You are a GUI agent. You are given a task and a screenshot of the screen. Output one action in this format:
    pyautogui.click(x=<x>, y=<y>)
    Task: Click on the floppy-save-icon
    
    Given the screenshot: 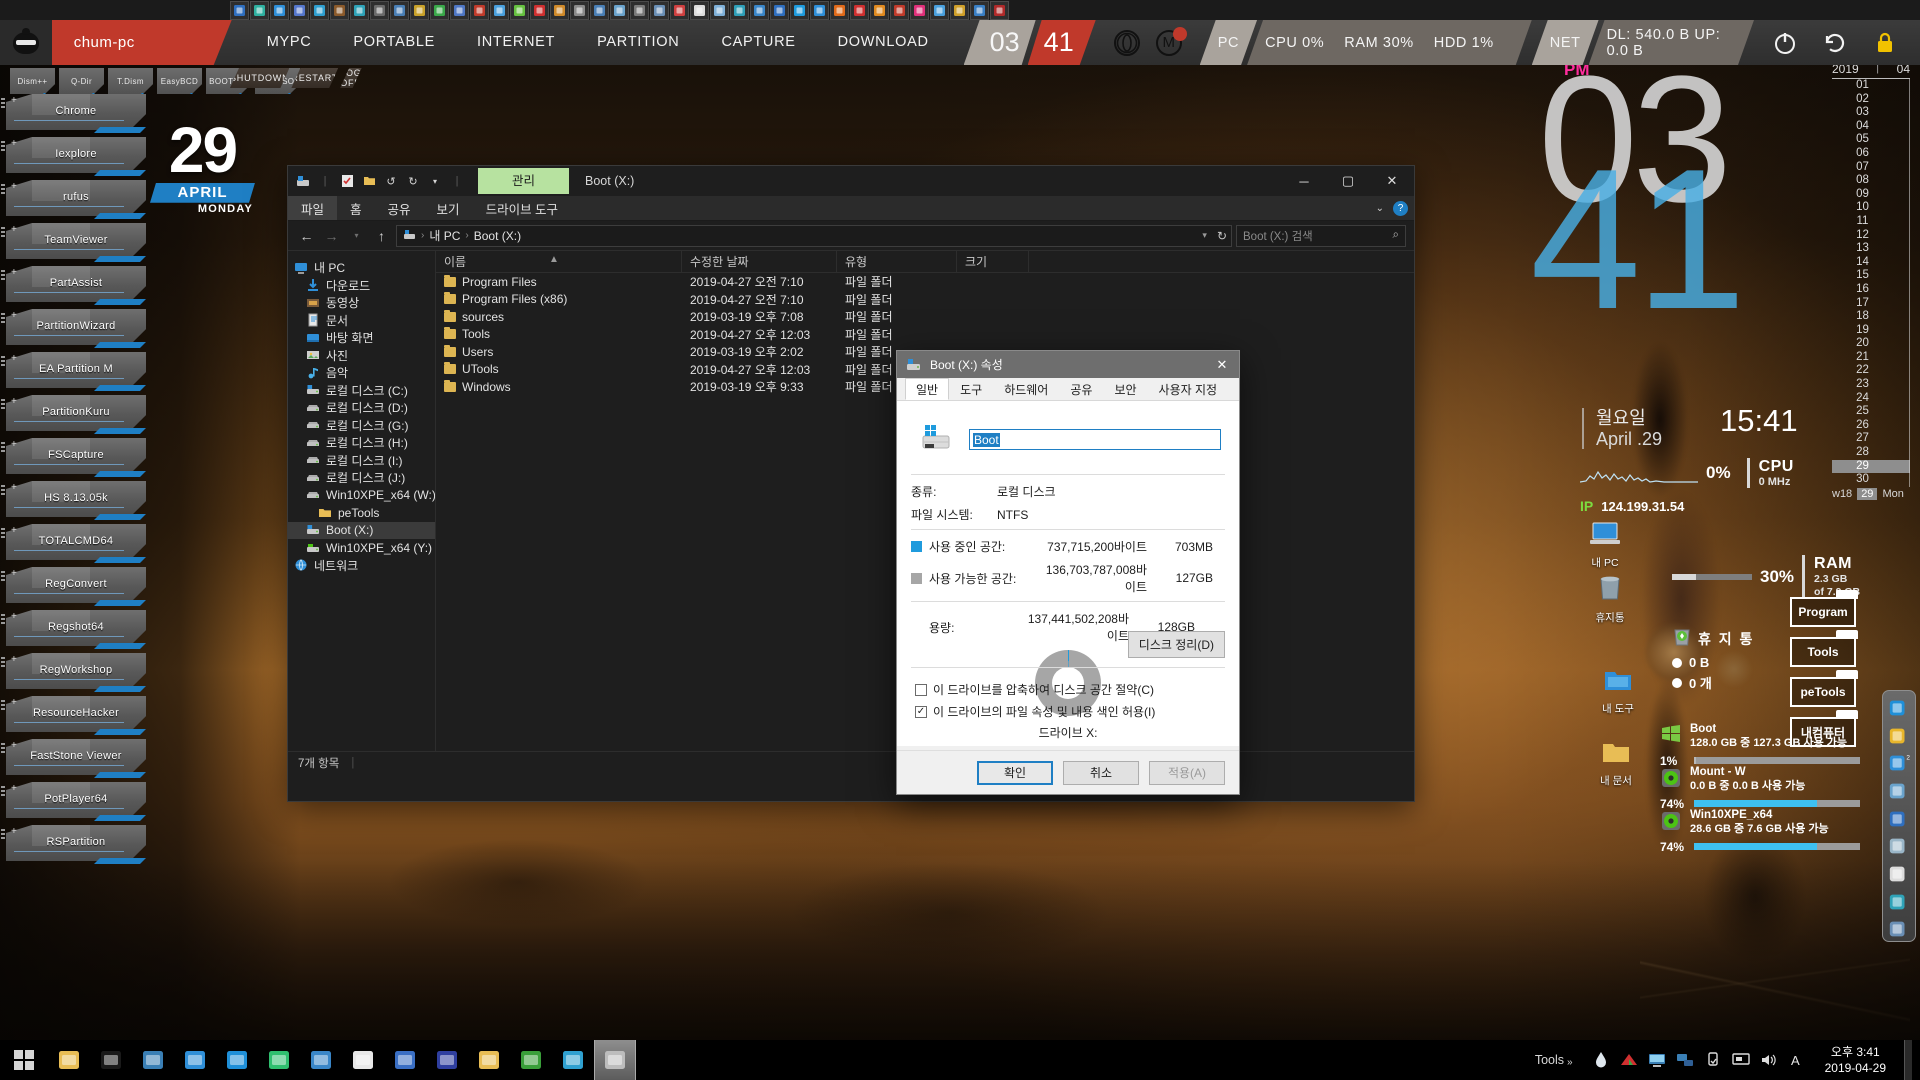 What is the action you would take?
    pyautogui.click(x=679, y=10)
    